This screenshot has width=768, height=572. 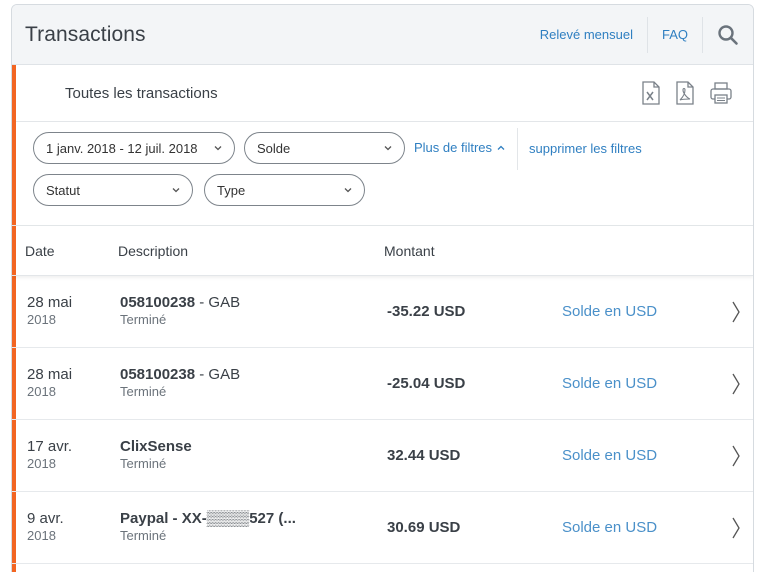 What do you see at coordinates (382, 35) in the screenshot?
I see `panel-header: Transactions Relevé mensuel FAQ` at bounding box center [382, 35].